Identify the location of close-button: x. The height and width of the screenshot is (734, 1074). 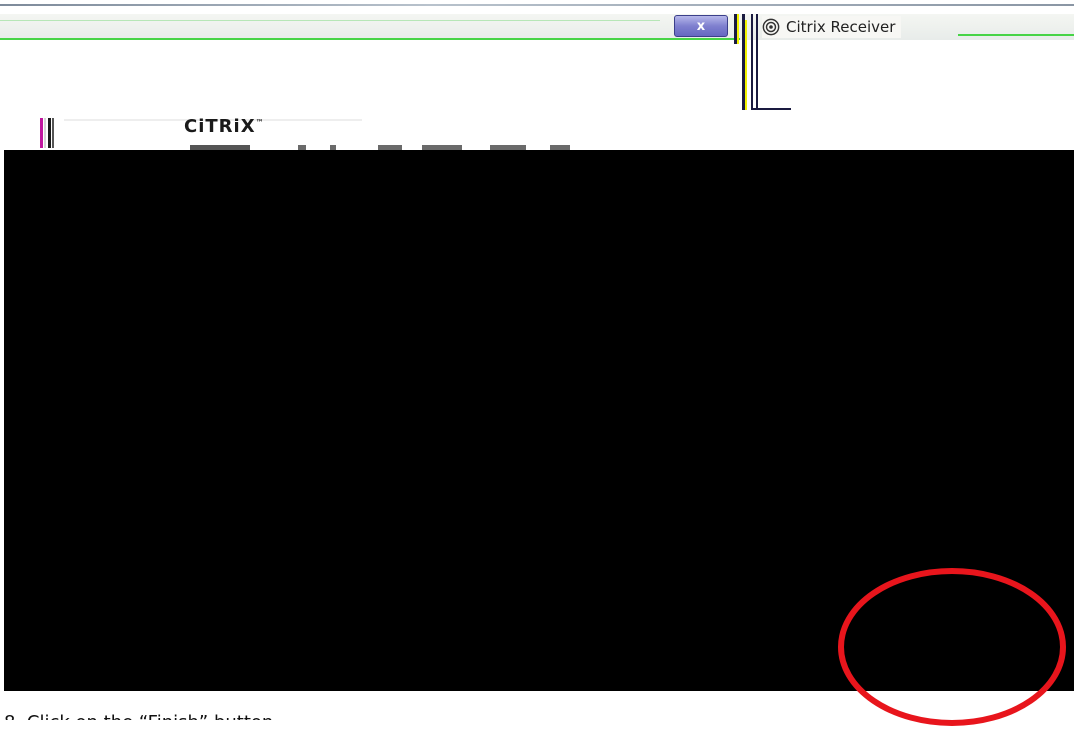
(701, 26).